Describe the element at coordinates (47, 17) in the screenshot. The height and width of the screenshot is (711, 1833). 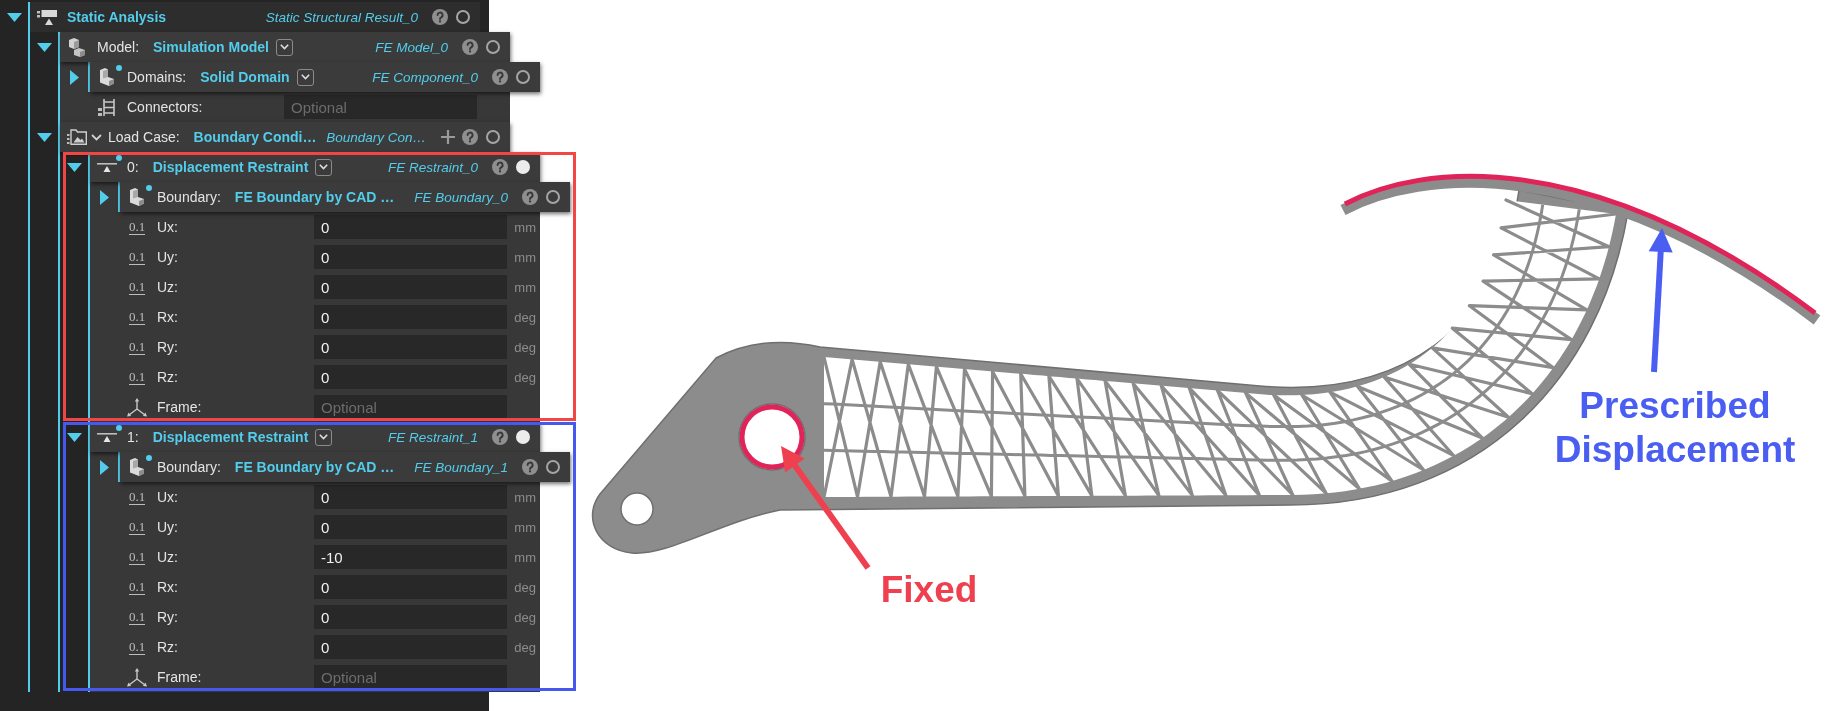
I see `camera-icon` at that location.